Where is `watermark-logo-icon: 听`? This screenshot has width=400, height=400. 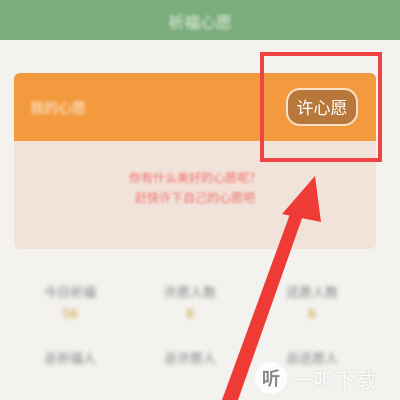
watermark-logo-icon: 听 is located at coordinates (271, 378).